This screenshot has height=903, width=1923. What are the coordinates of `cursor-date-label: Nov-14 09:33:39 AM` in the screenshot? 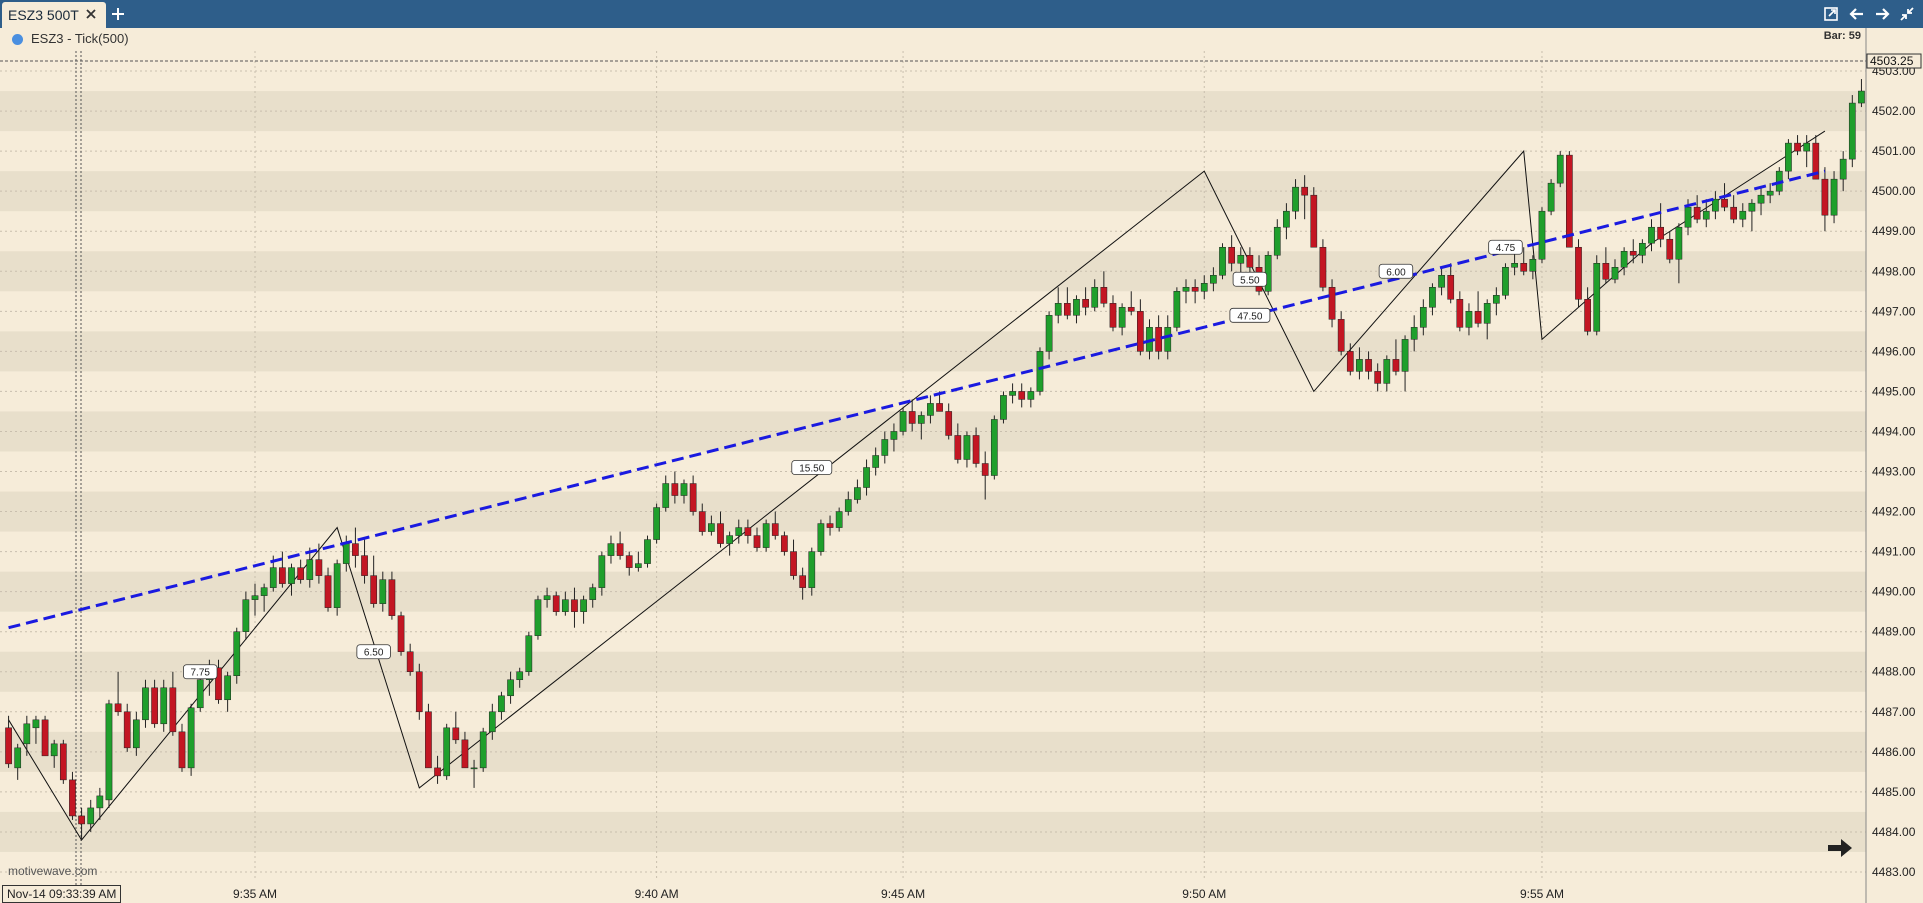 It's located at (62, 894).